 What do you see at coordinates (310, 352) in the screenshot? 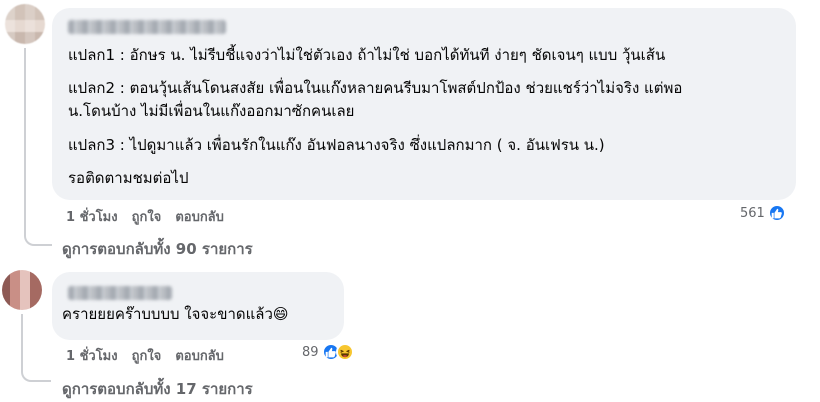
I see `reaction-count: 89` at bounding box center [310, 352].